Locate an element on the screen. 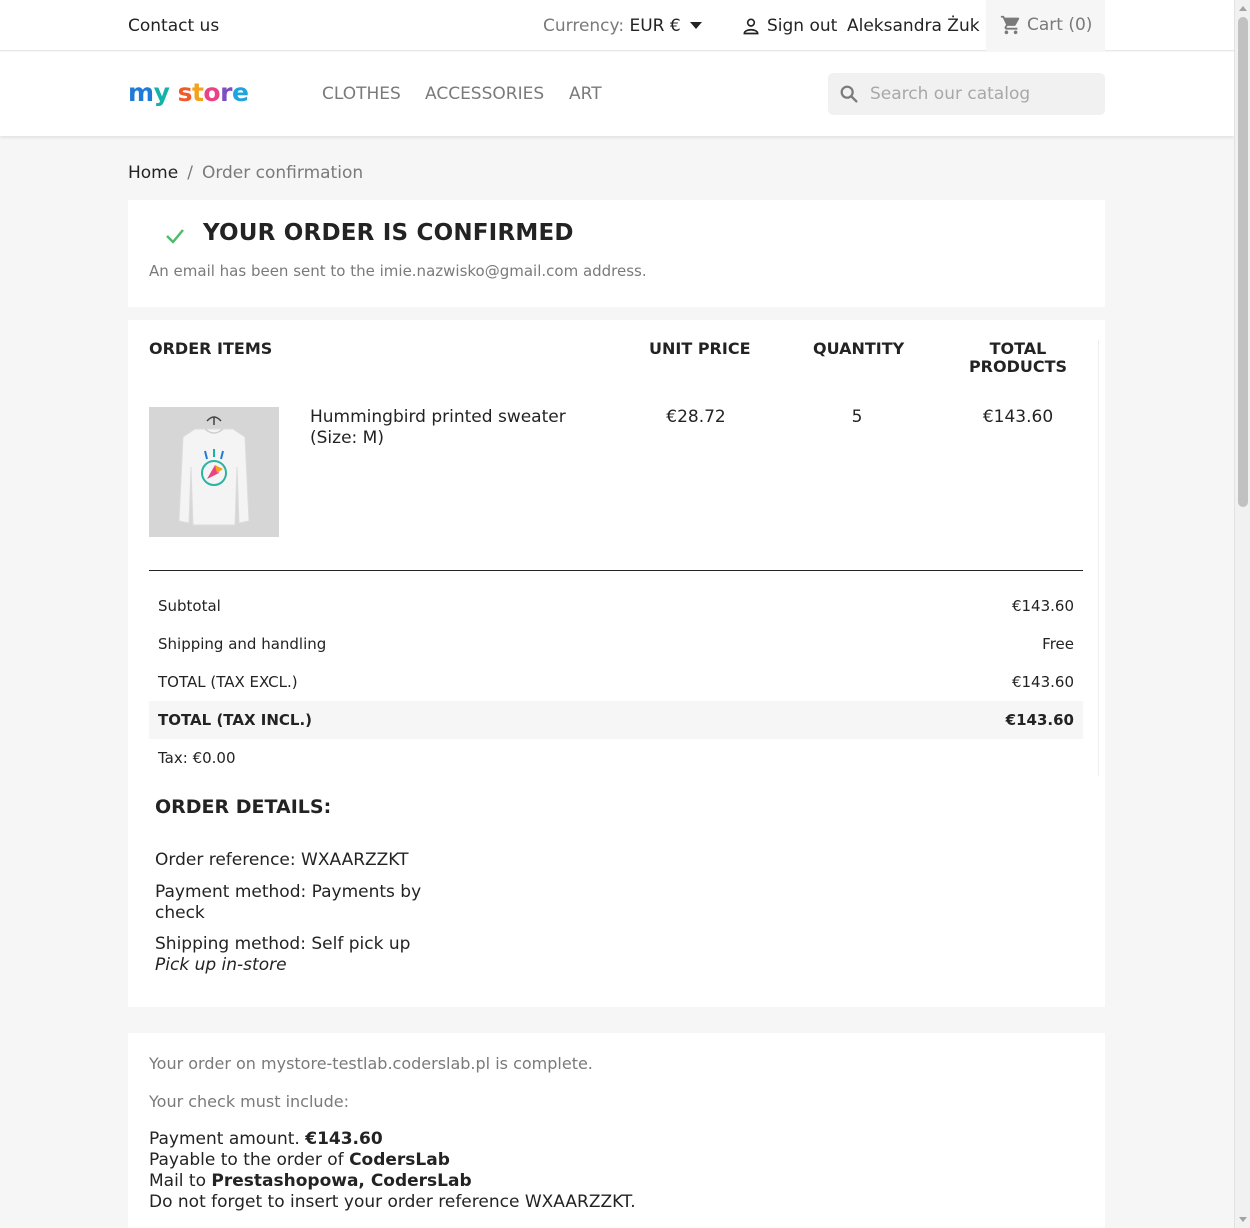  total-tax-excl-label: TOTAL (TAX EXCL.) is located at coordinates (228, 682).